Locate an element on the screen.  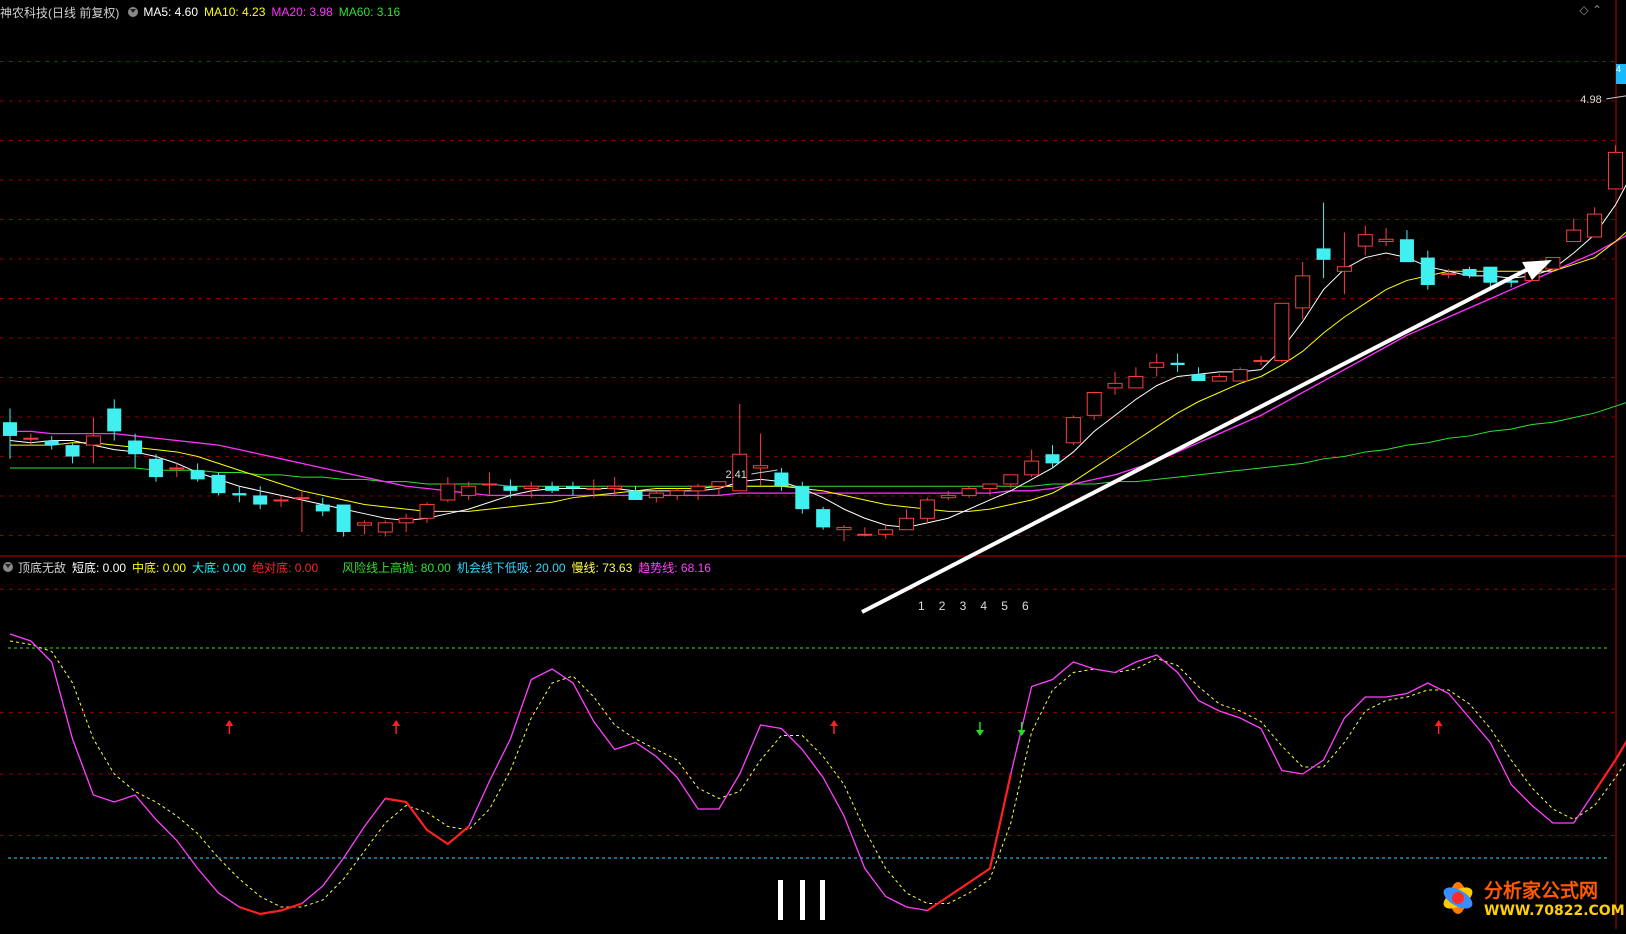
flower-logo-icon is located at coordinates (1458, 898).